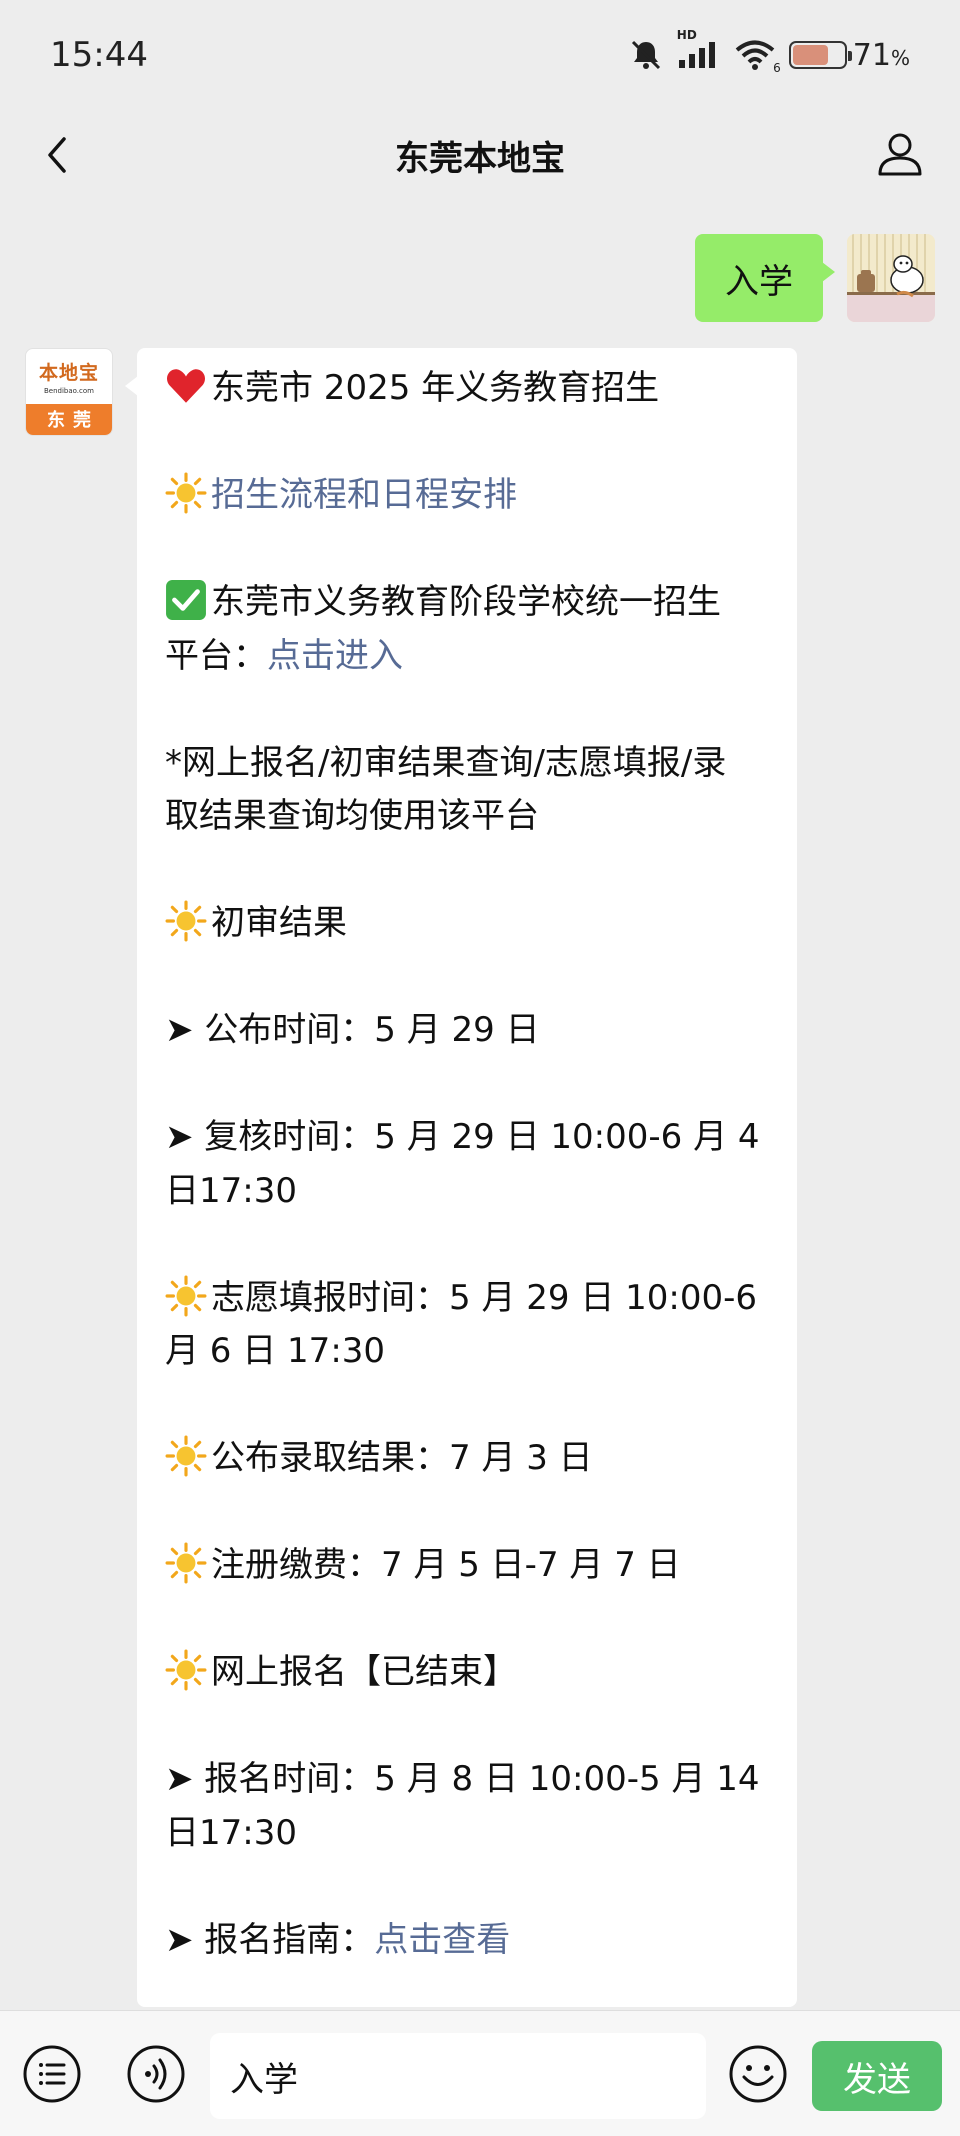  I want to click on reply-title: 东莞市 2025 年义务教育招生, so click(435, 388).